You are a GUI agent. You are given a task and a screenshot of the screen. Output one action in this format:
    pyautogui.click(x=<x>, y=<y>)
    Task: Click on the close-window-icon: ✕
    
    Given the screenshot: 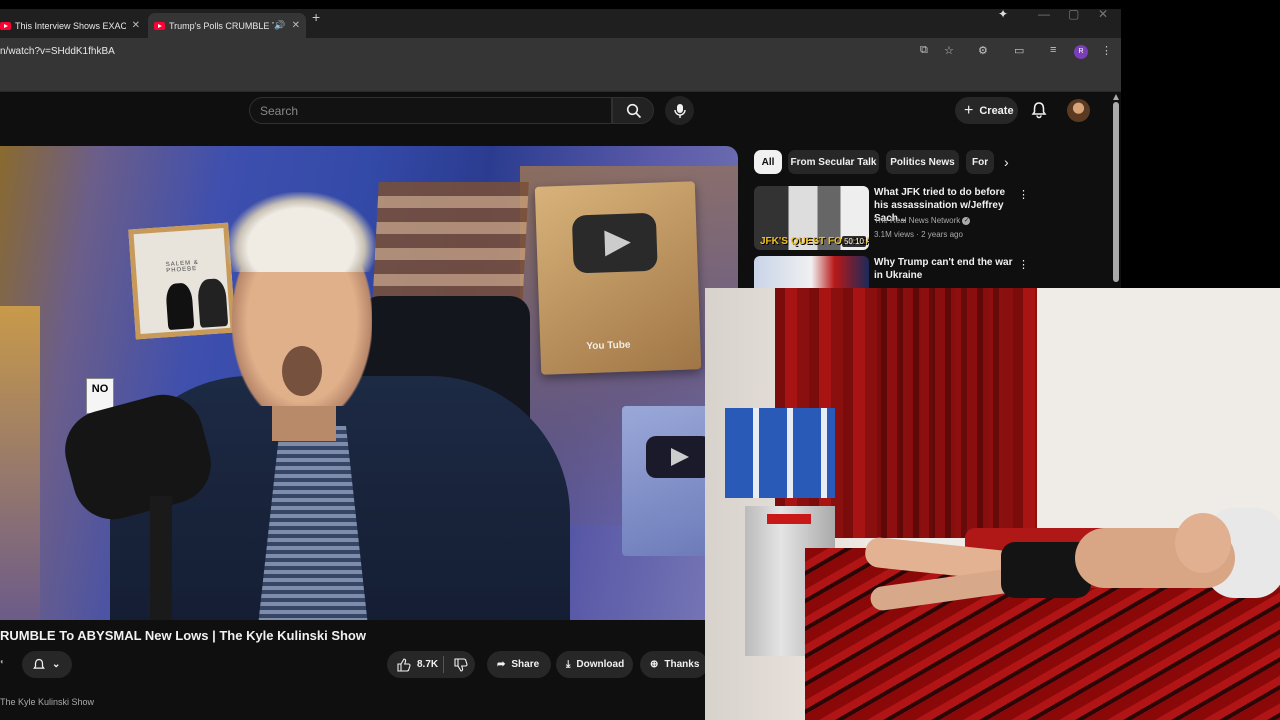 What is the action you would take?
    pyautogui.click(x=1103, y=14)
    